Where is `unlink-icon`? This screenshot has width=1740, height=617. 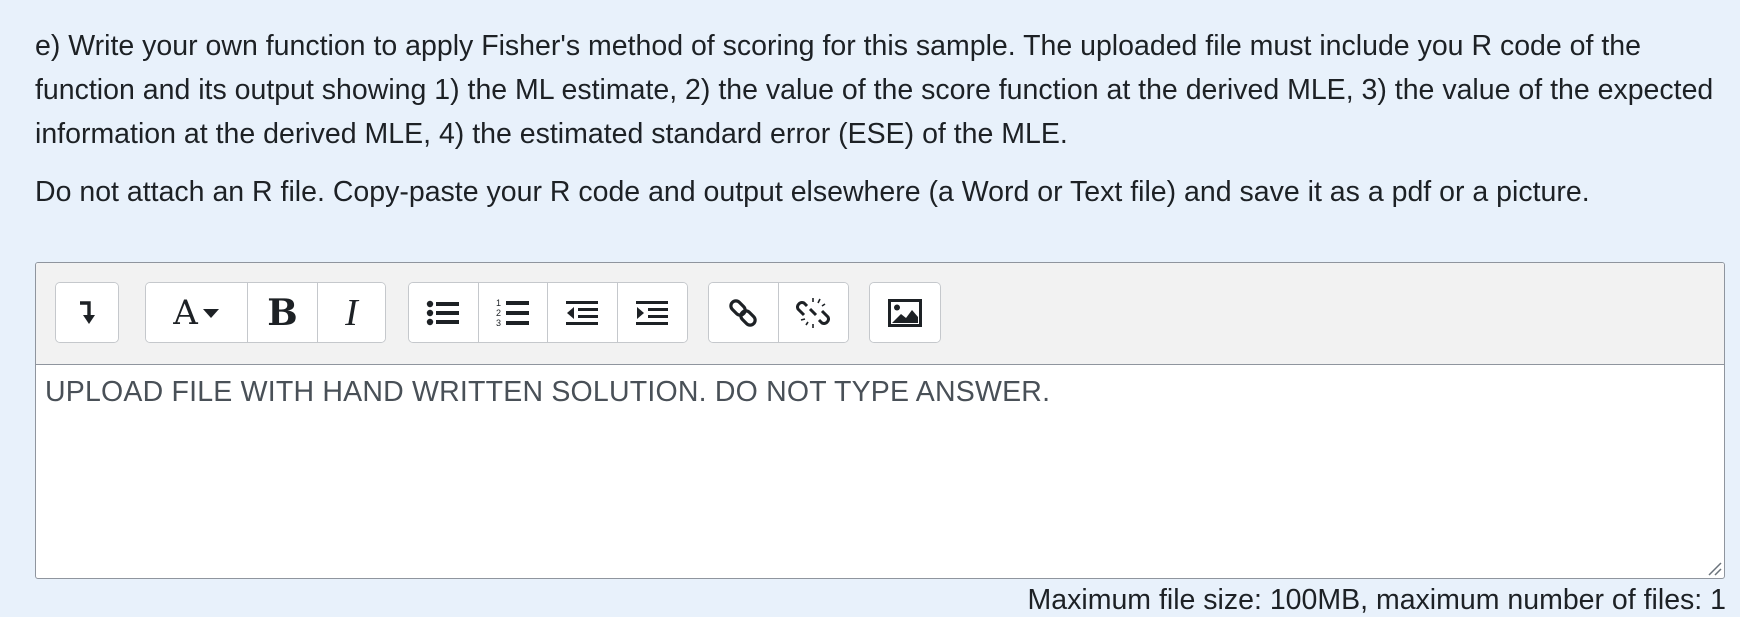 unlink-icon is located at coordinates (813, 313).